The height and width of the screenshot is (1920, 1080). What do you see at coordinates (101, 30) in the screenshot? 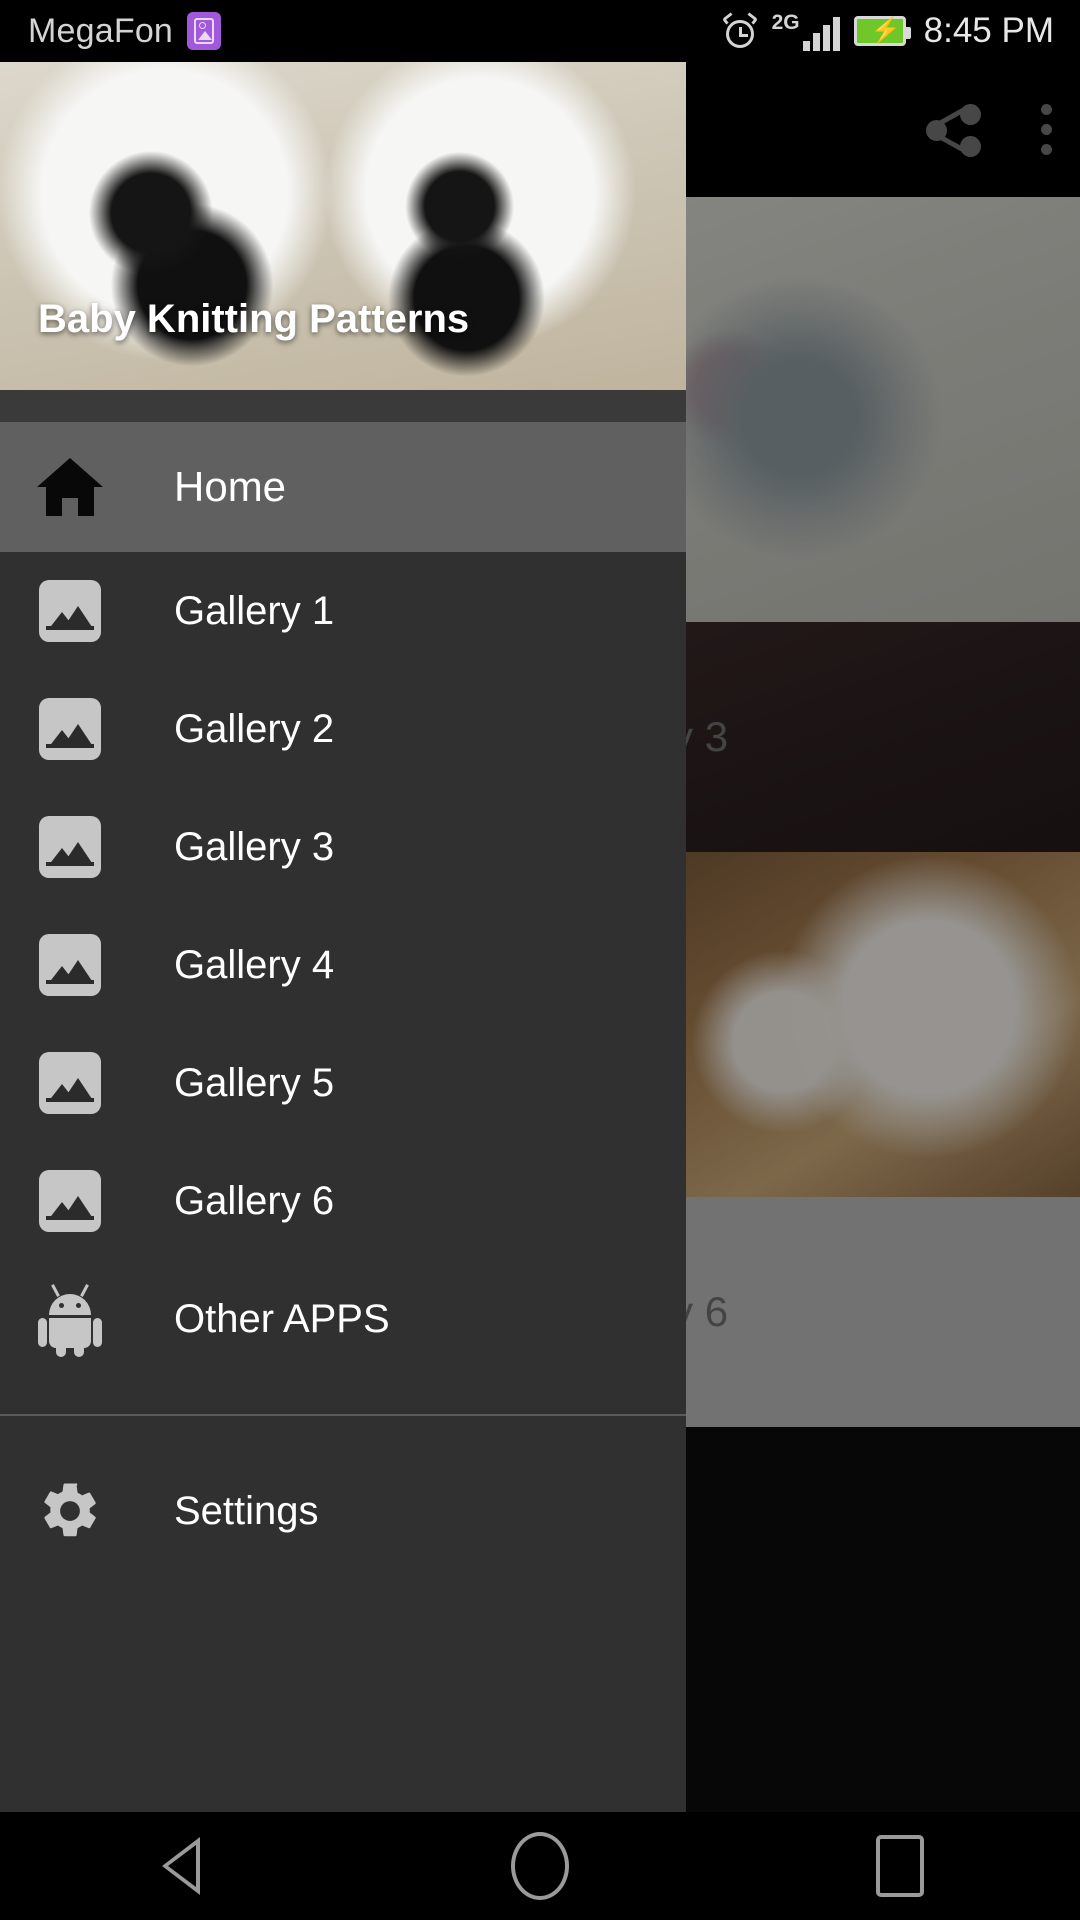
I see `carrier-label: MegaFon` at bounding box center [101, 30].